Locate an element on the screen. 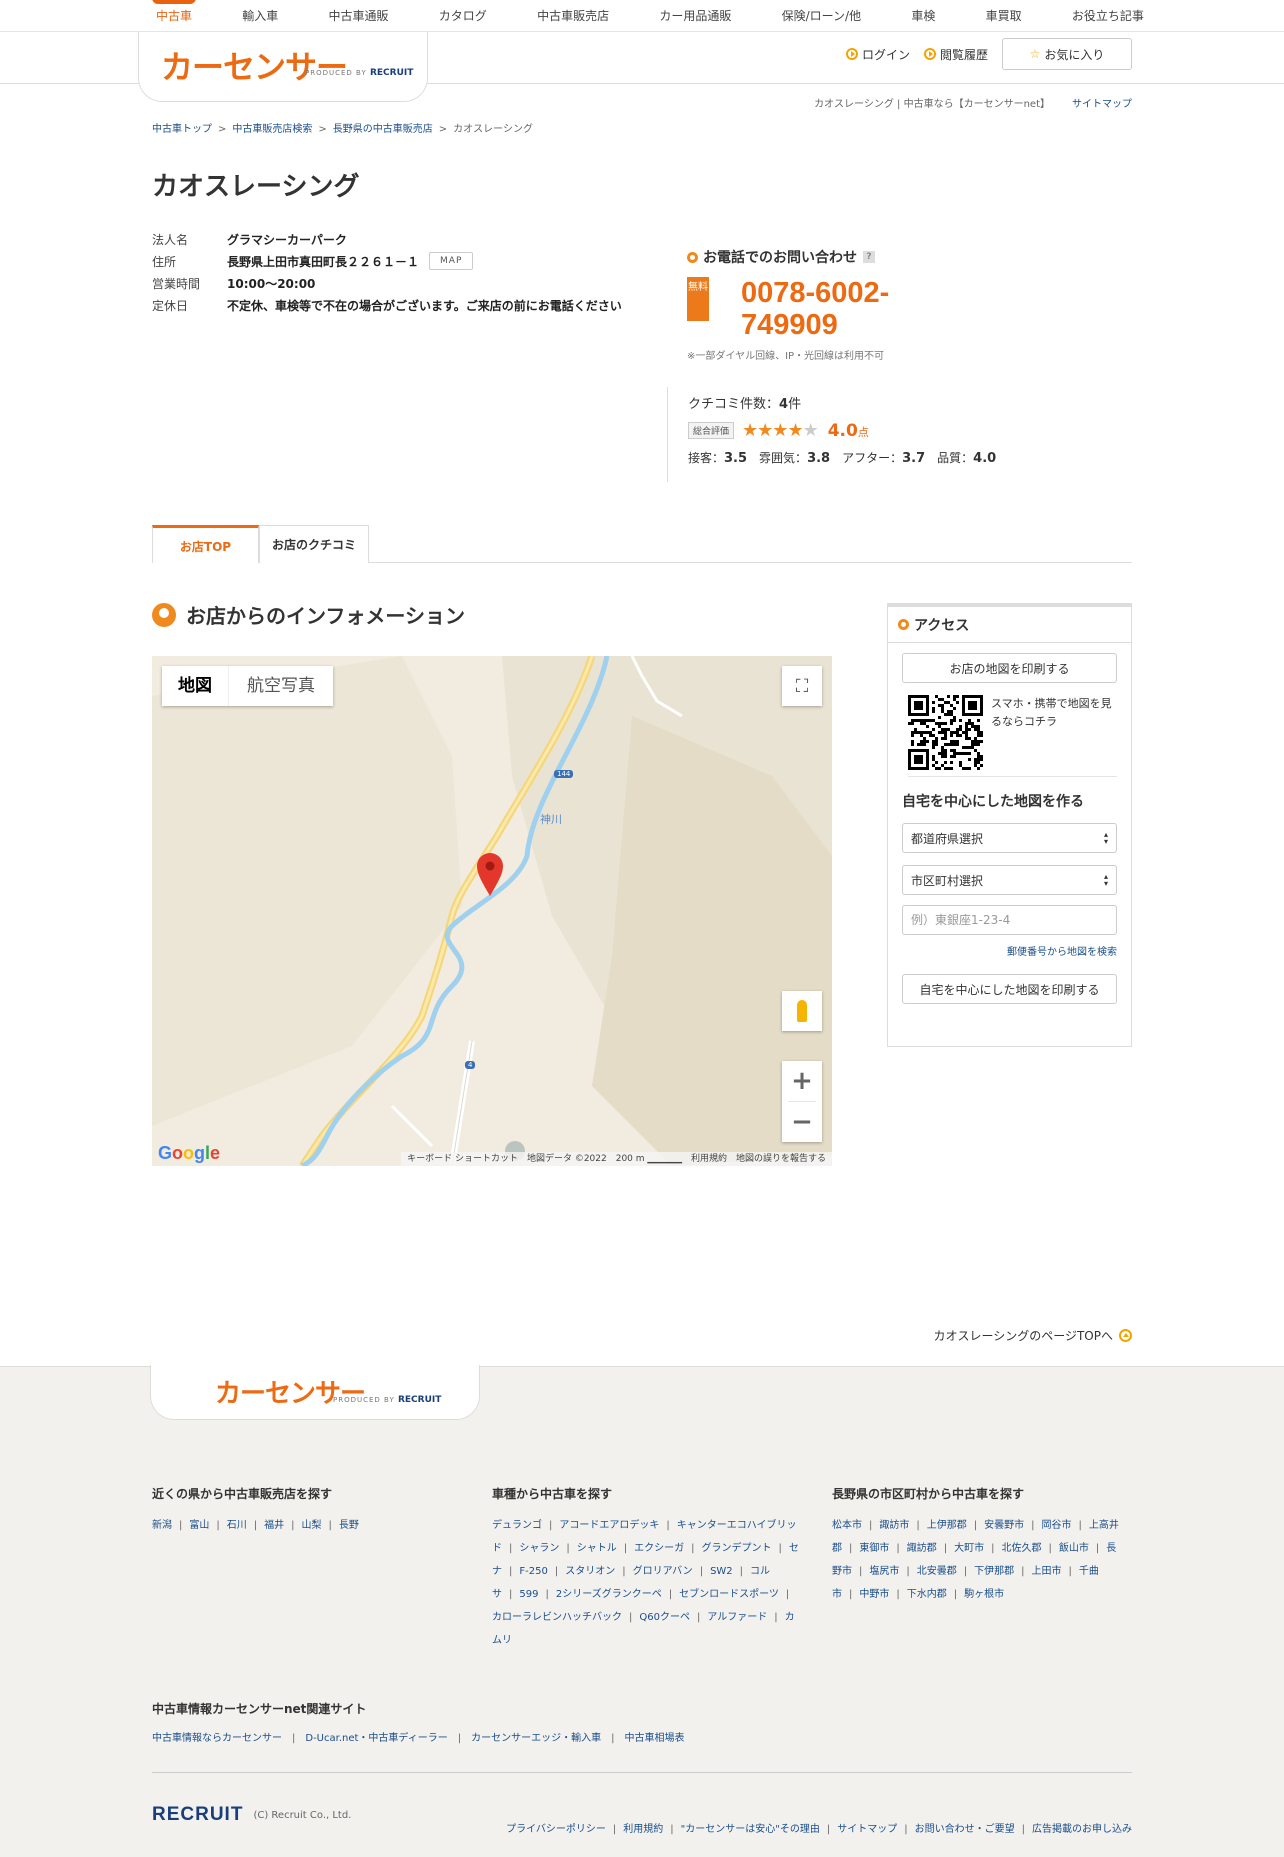 This screenshot has width=1284, height=1857. prefecture-link: 福井 is located at coordinates (274, 1525).